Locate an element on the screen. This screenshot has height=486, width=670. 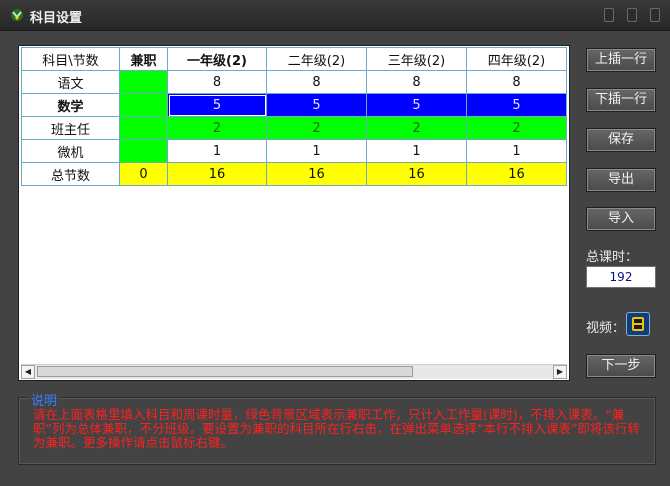
total-hours-field: 192 is located at coordinates (621, 277).